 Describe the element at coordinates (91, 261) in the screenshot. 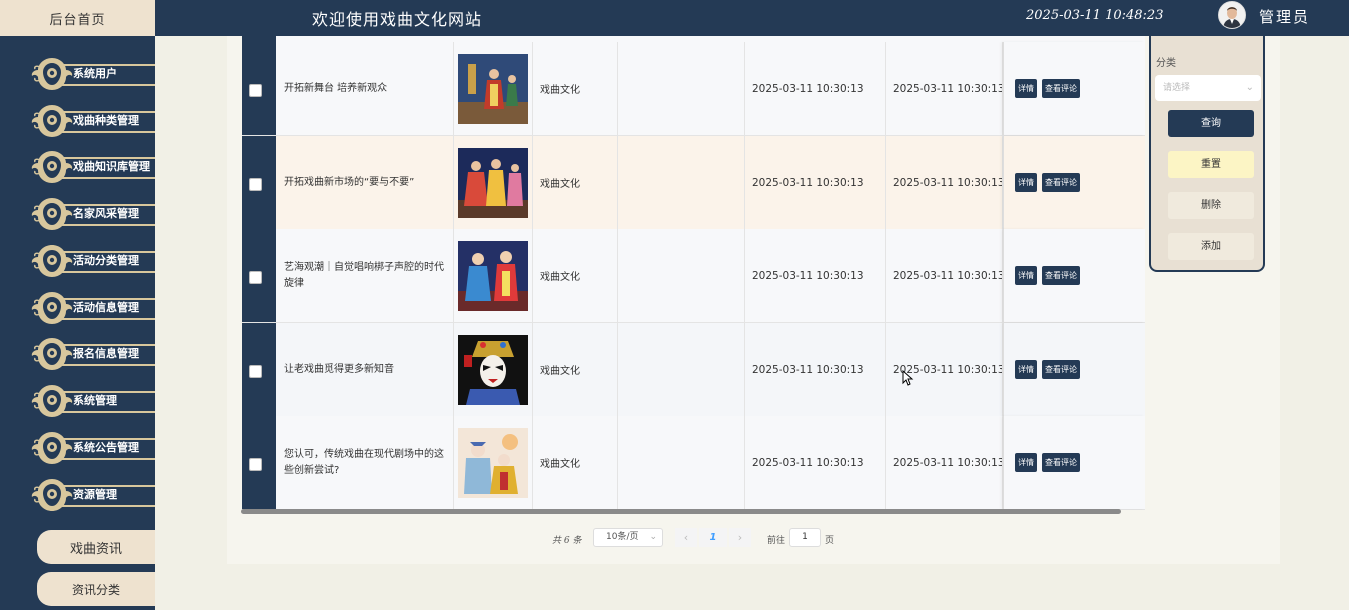

I see `sidebar-item-activity-categories: 活动分类管理` at that location.